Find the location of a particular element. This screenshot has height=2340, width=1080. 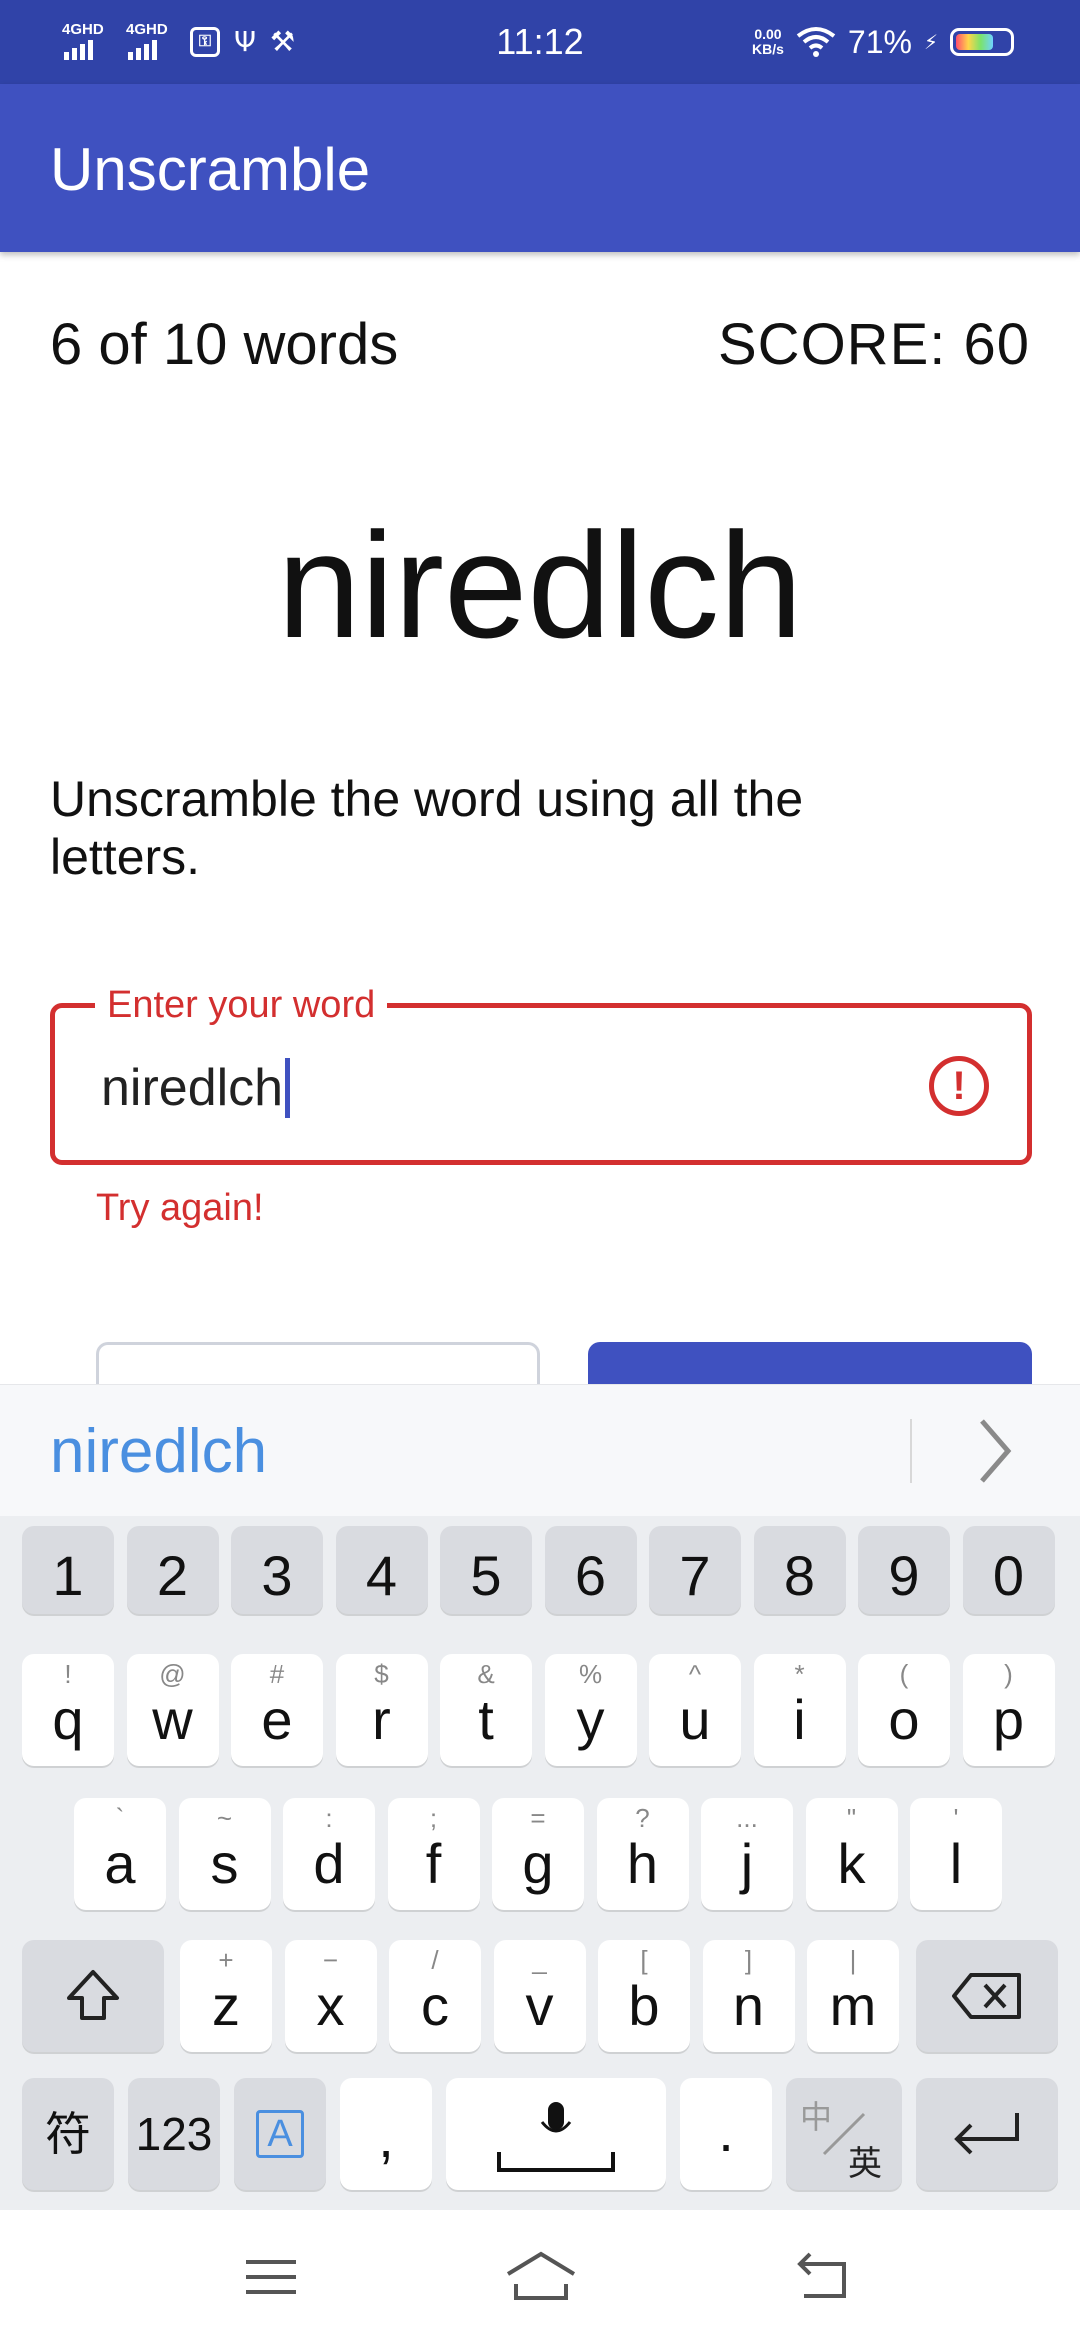

number-key-4: 4 is located at coordinates (381, 1570).